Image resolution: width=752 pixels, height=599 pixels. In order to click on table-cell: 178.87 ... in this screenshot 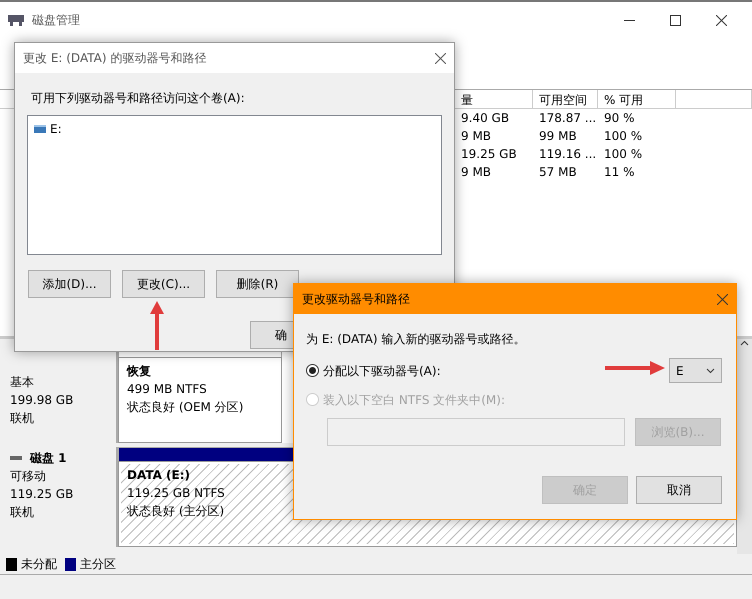, I will do `click(567, 118)`.